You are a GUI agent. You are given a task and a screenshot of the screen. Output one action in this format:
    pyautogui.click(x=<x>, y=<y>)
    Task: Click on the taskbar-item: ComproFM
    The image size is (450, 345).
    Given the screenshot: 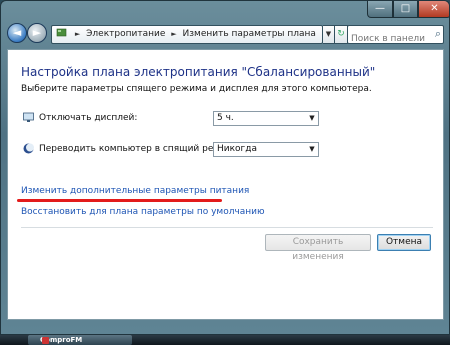 What is the action you would take?
    pyautogui.click(x=80, y=340)
    